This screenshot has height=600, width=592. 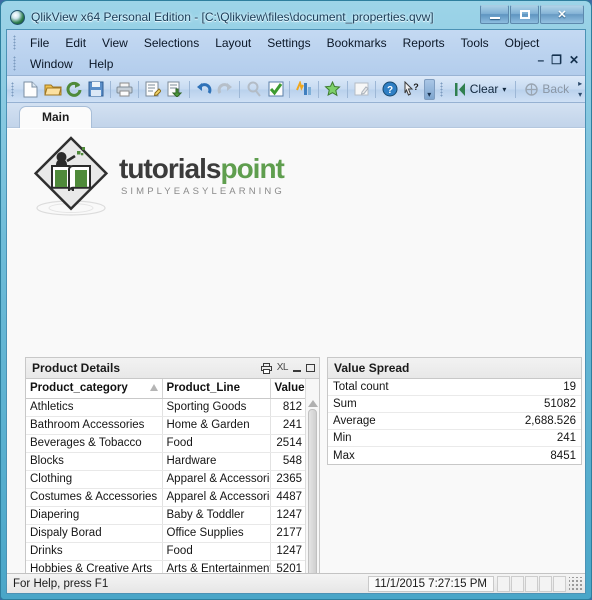 I want to click on toolbar-gripper-icon, so click(x=12, y=89).